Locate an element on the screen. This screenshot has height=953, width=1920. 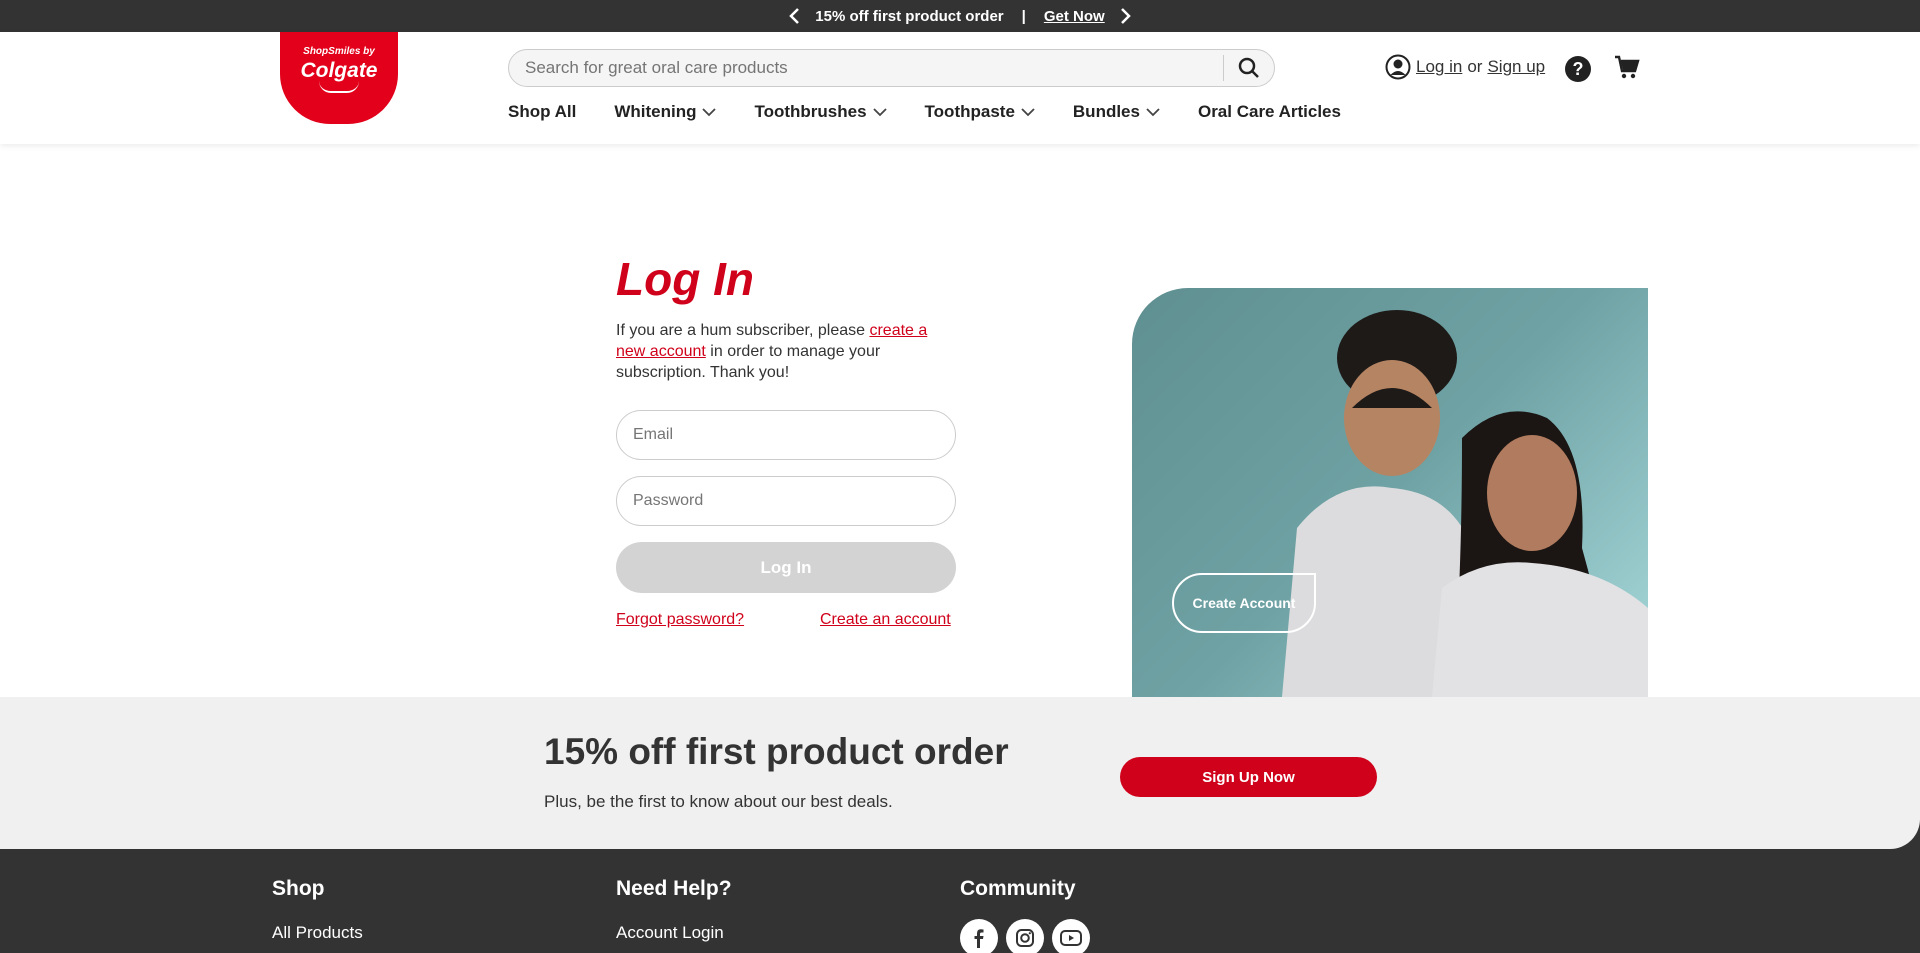
search-input is located at coordinates (866, 68).